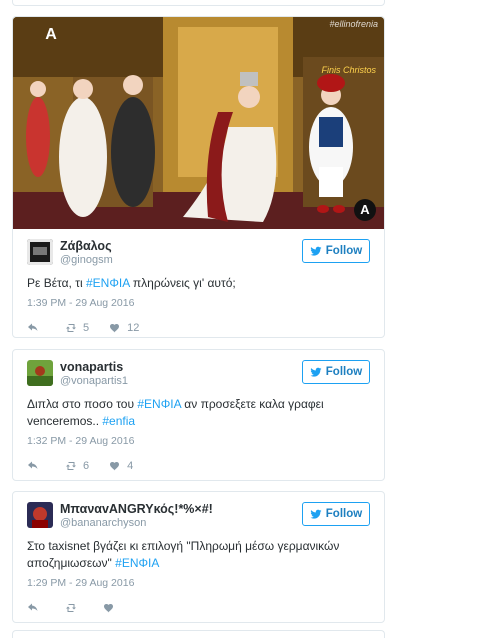 The width and height of the screenshot is (504, 638). Describe the element at coordinates (198, 634) in the screenshot. I see `next-tweet-card-edge` at that location.